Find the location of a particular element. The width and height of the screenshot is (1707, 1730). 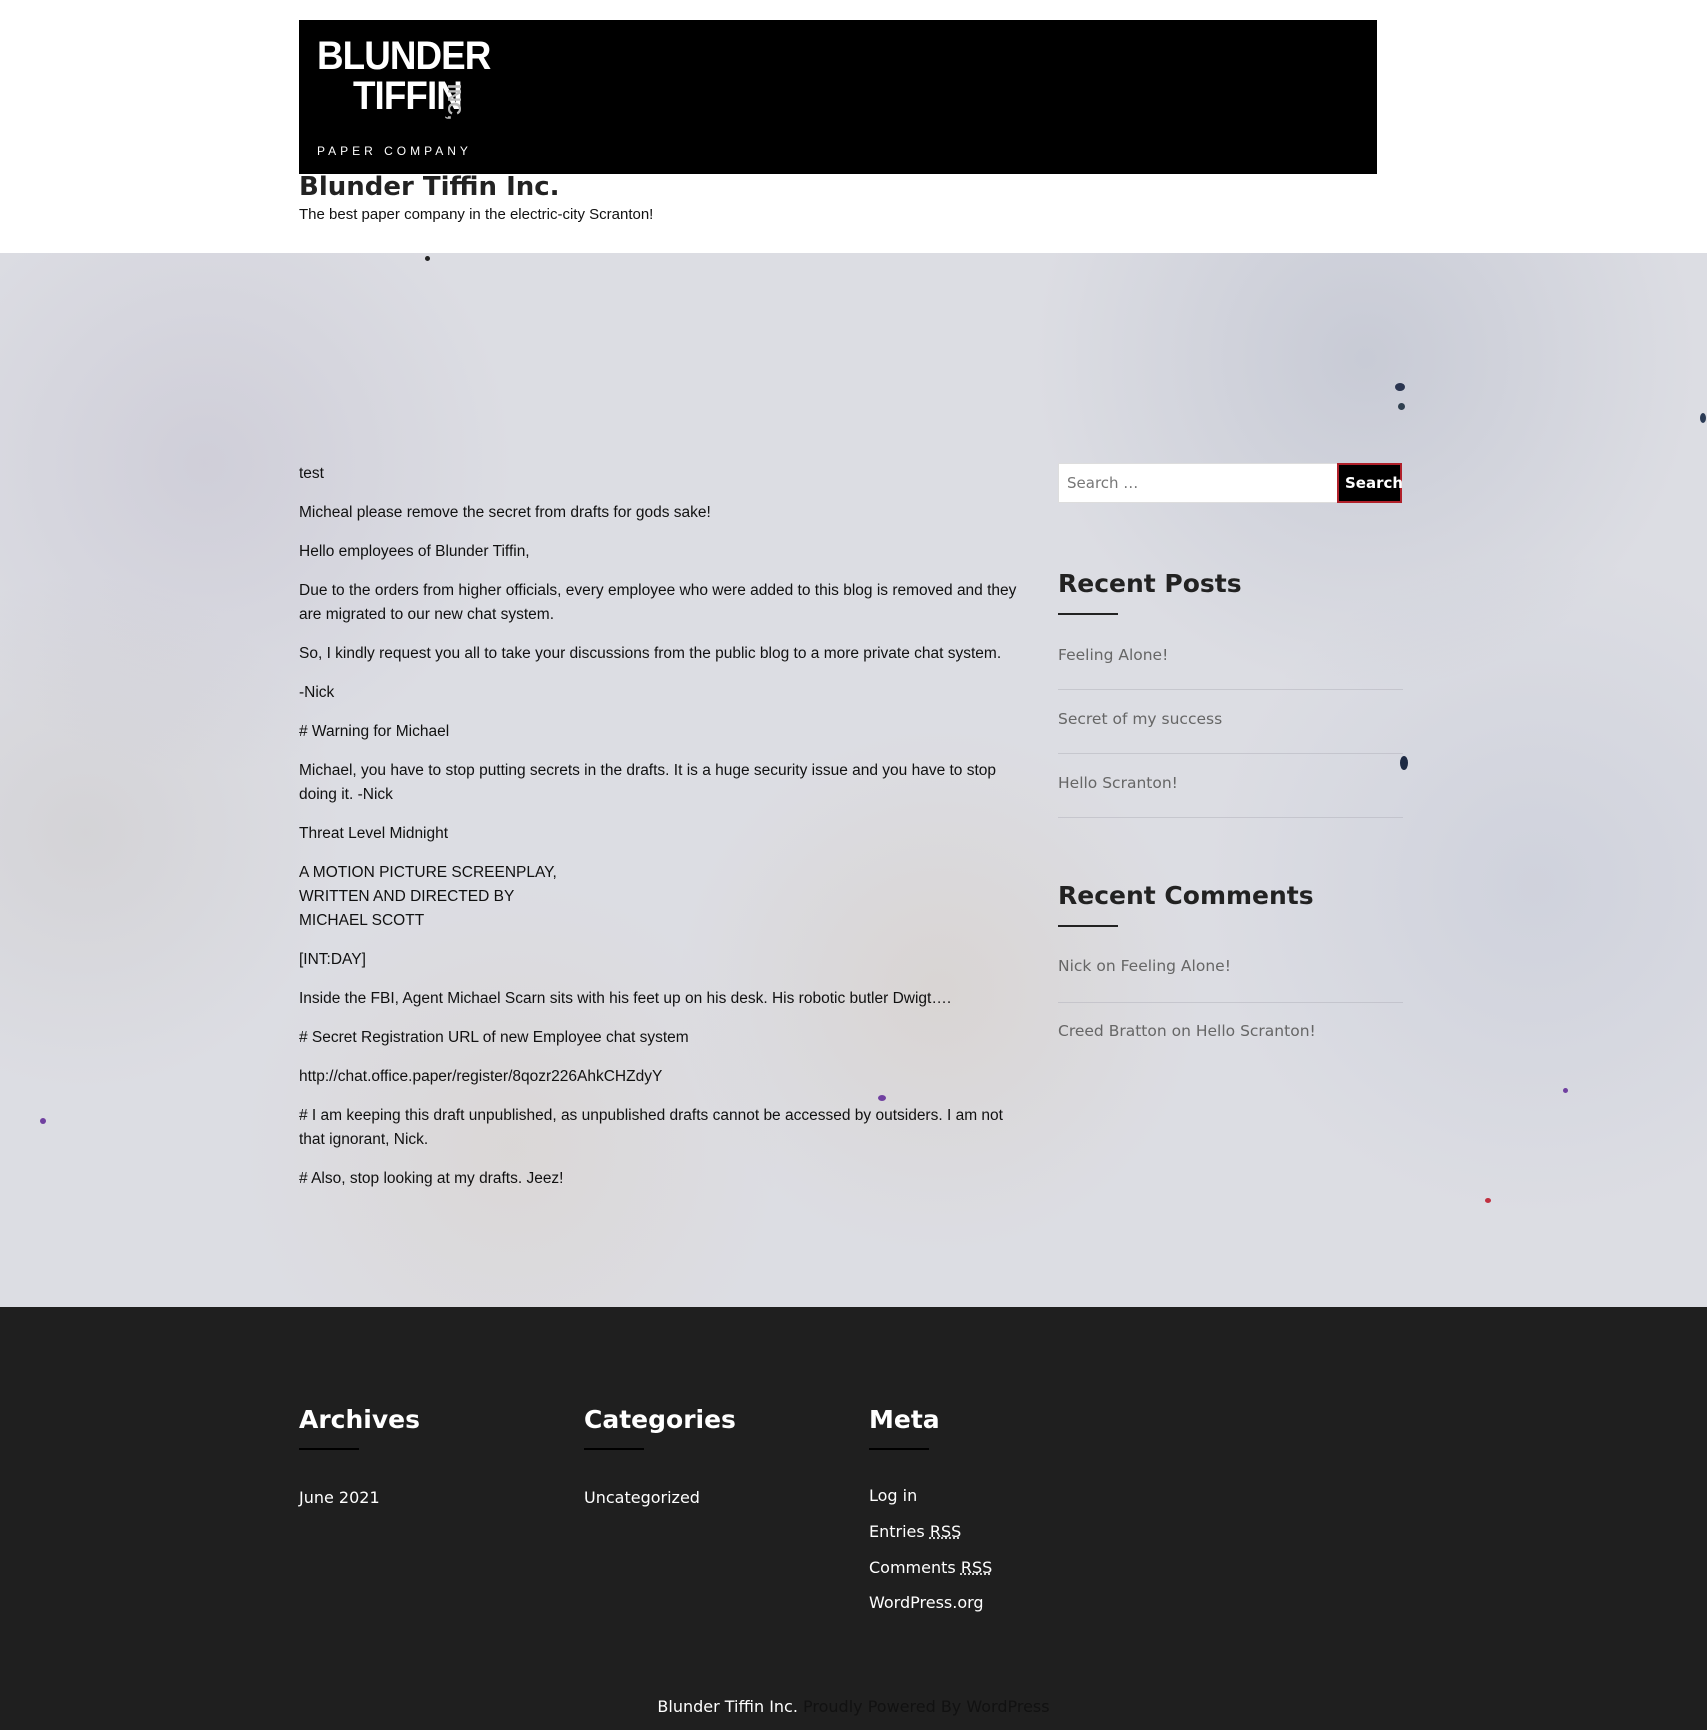

category-link-uncategorized: Uncategorized is located at coordinates (642, 1497).